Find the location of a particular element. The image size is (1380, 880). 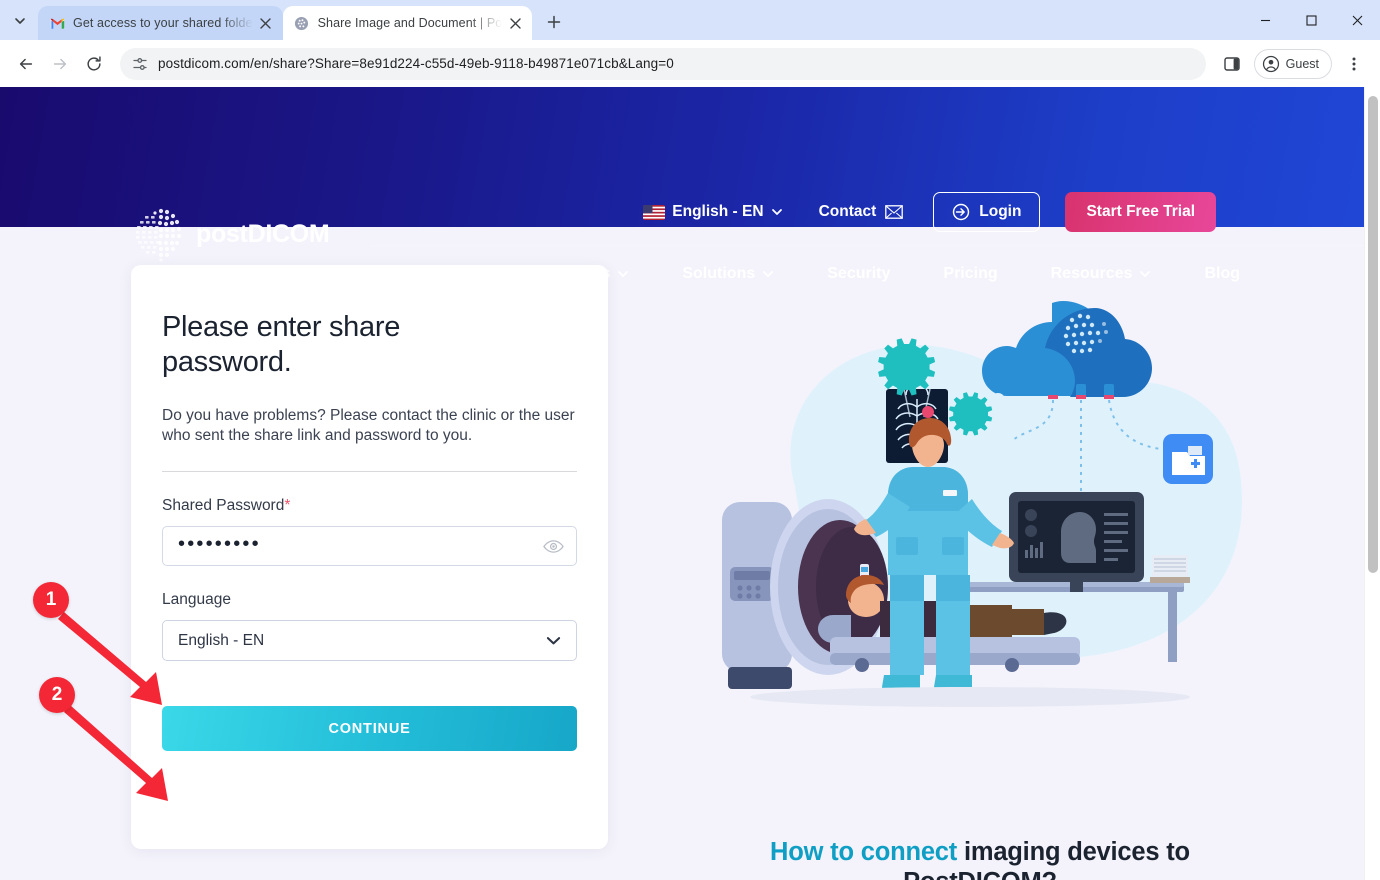

kebab-menu-icon is located at coordinates (1354, 63).